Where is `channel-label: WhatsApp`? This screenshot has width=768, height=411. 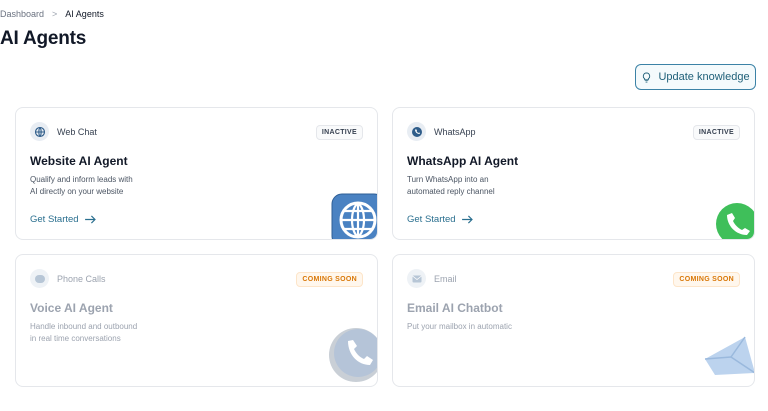 channel-label: WhatsApp is located at coordinates (455, 131).